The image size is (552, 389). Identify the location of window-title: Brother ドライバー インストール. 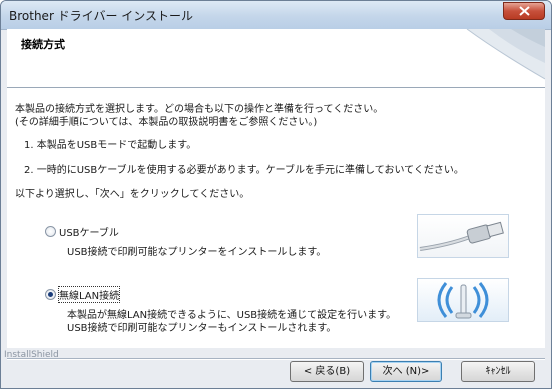
(101, 16).